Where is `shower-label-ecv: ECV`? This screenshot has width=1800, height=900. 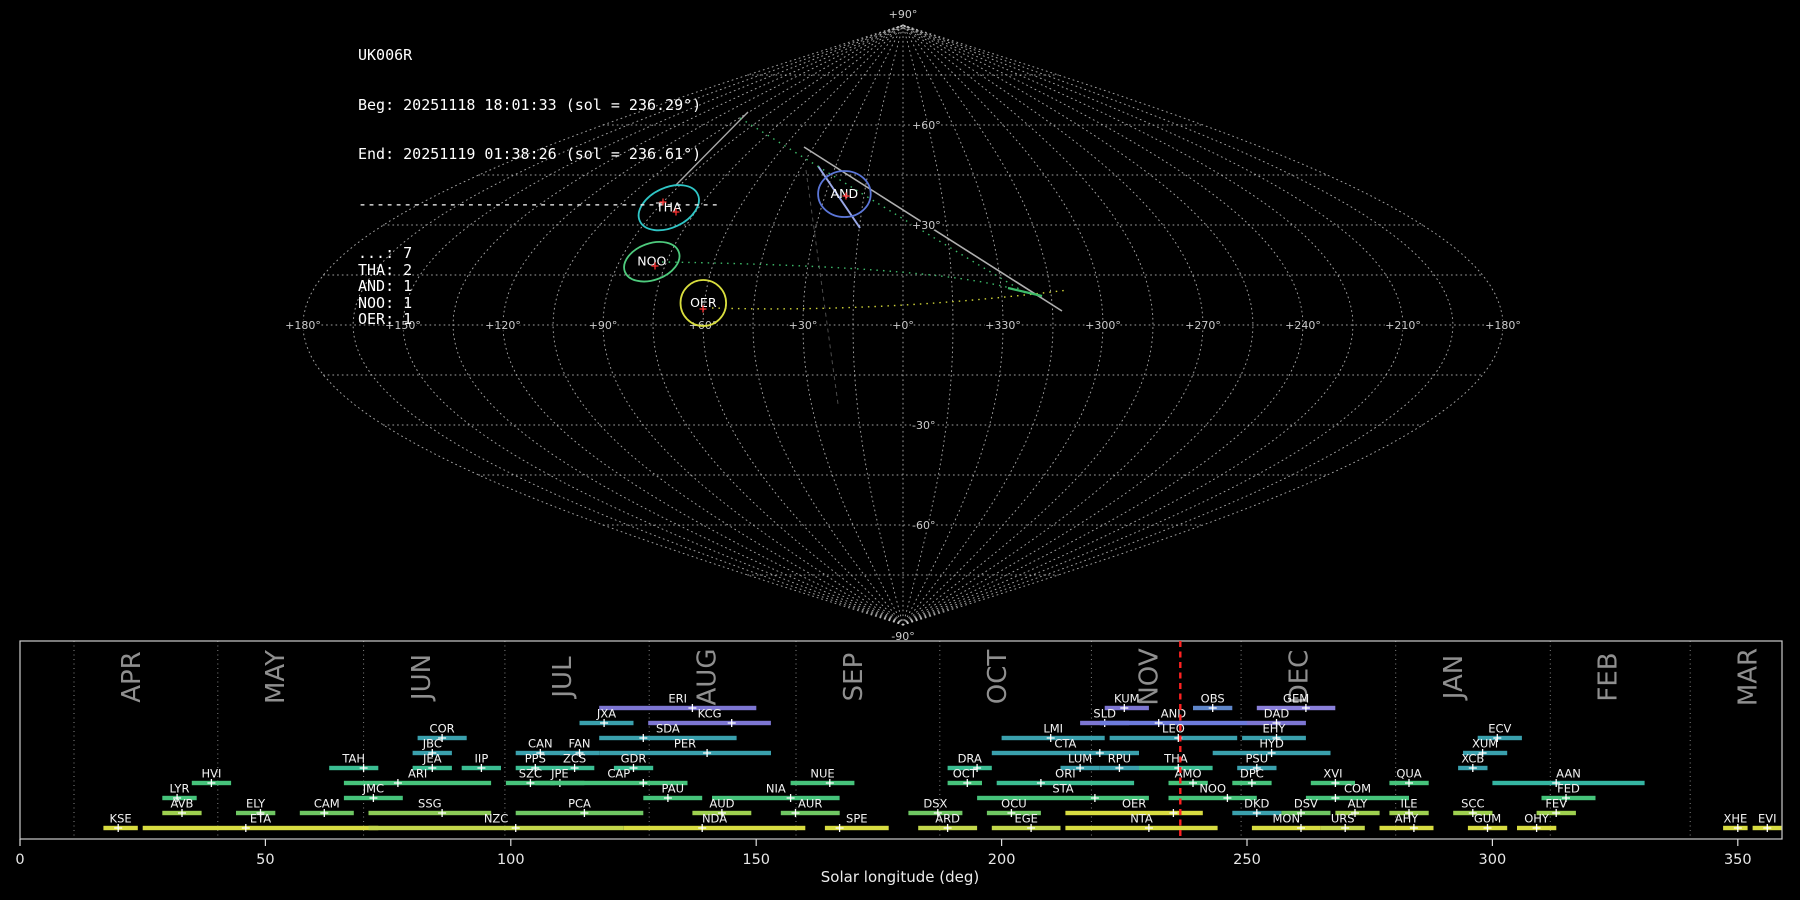
shower-label-ecv: ECV is located at coordinates (1499, 729).